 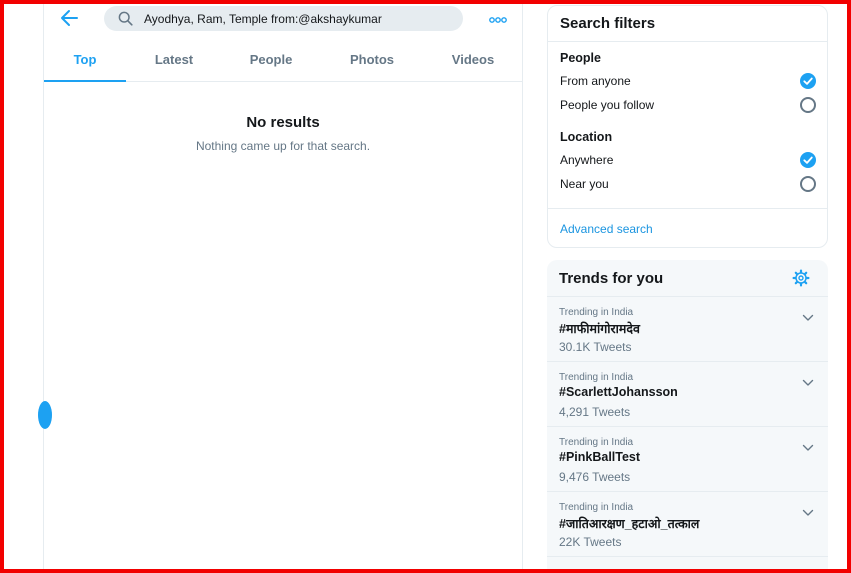 I want to click on option-anywhere: Anywhere, so click(x=688, y=161).